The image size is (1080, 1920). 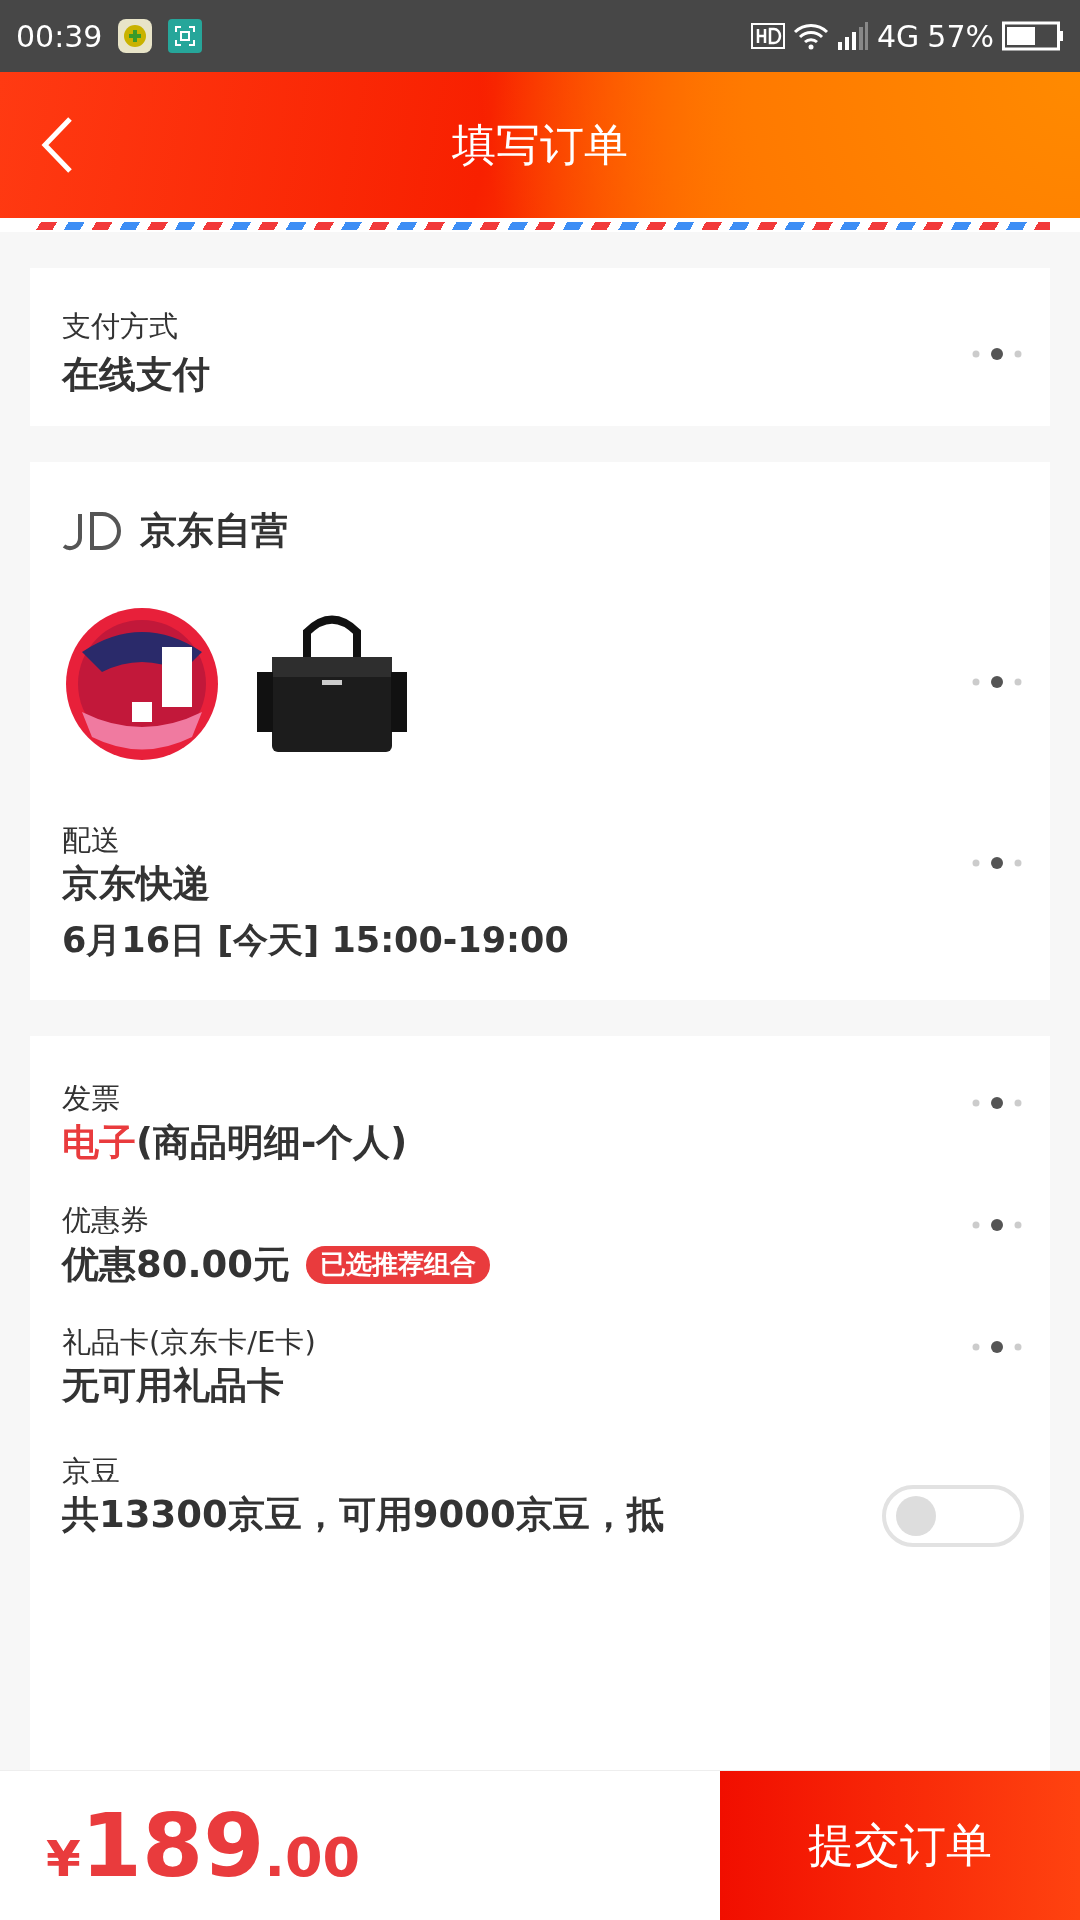 I want to click on signal-icon, so click(x=852, y=36).